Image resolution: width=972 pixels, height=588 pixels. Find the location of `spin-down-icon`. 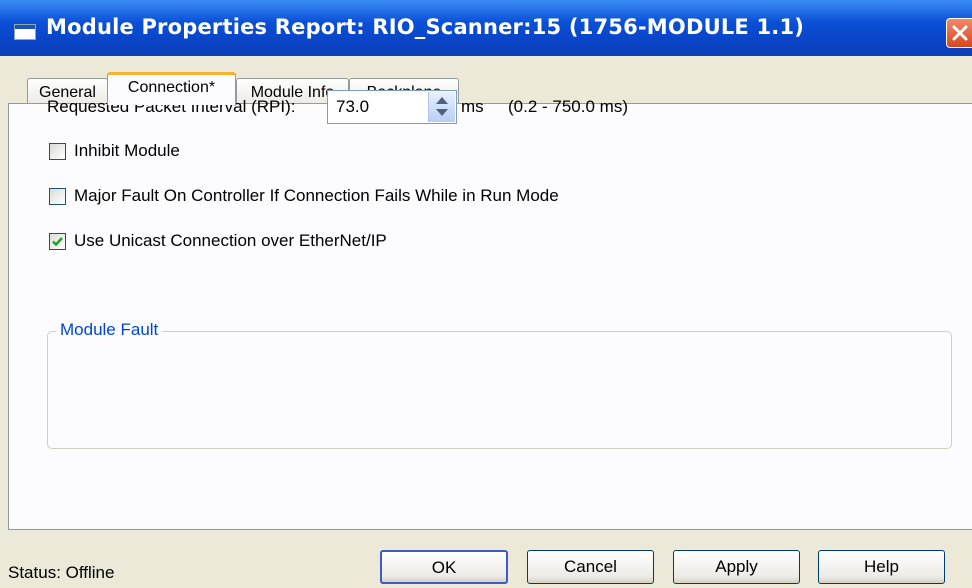

spin-down-icon is located at coordinates (442, 112).